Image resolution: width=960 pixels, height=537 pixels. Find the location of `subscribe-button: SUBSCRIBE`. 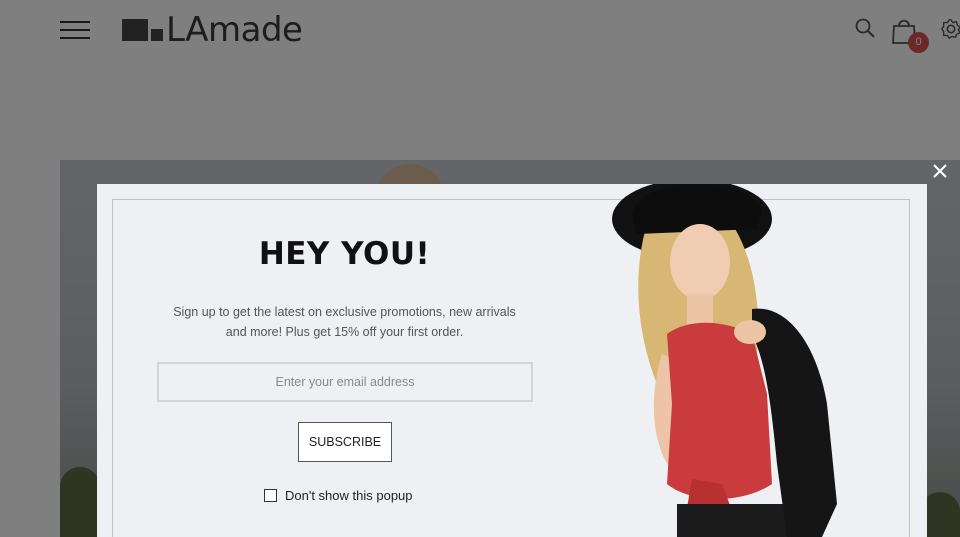

subscribe-button: SUBSCRIBE is located at coordinates (345, 442).